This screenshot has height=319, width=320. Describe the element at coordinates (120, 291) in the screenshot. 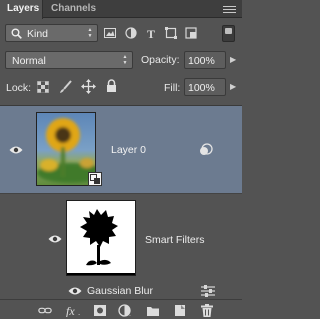

I see `filter-name: Gaussian Blur` at that location.